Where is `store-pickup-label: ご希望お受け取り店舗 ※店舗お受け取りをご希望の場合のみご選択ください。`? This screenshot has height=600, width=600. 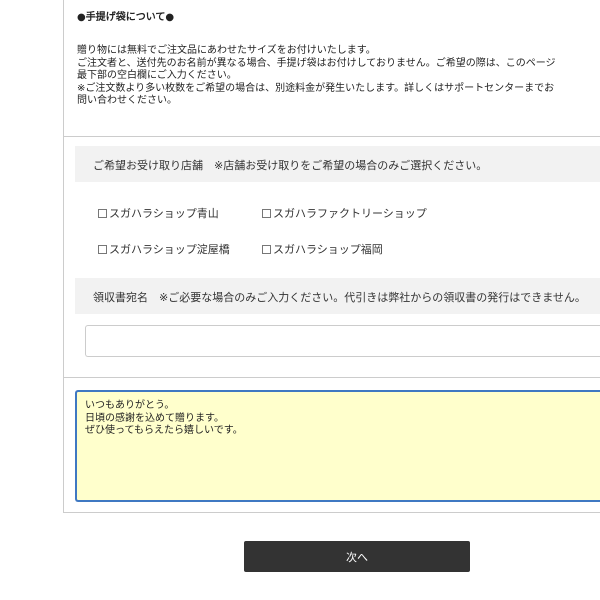
store-pickup-label: ご希望お受け取り店舗 ※店舗お受け取りをご希望の場合のみご選択ください。 is located at coordinates (290, 165).